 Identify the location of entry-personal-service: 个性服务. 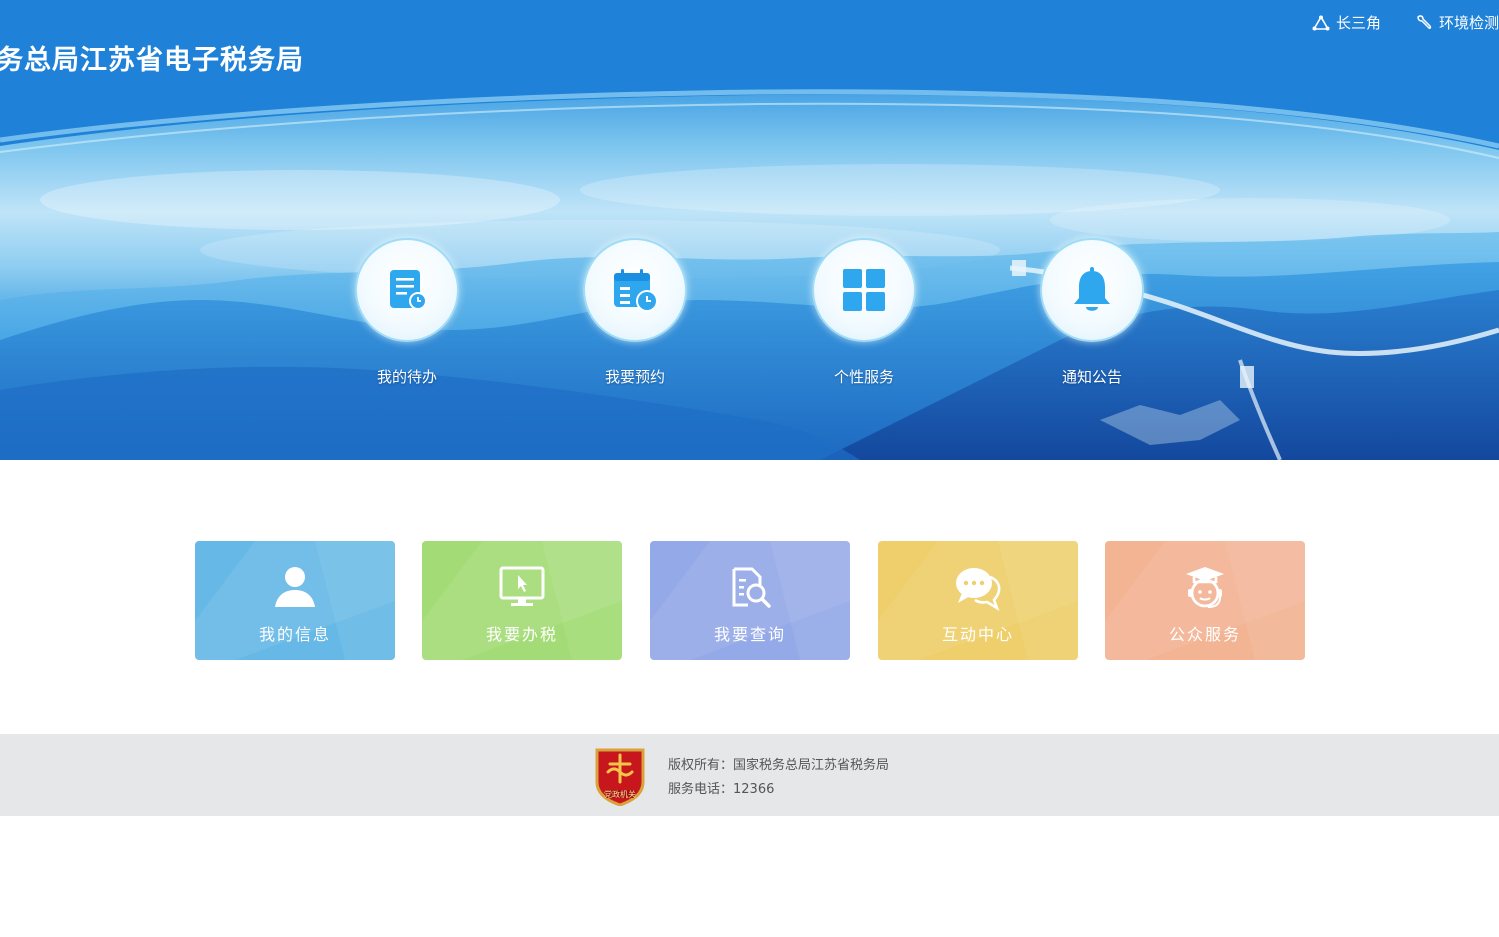
(864, 312).